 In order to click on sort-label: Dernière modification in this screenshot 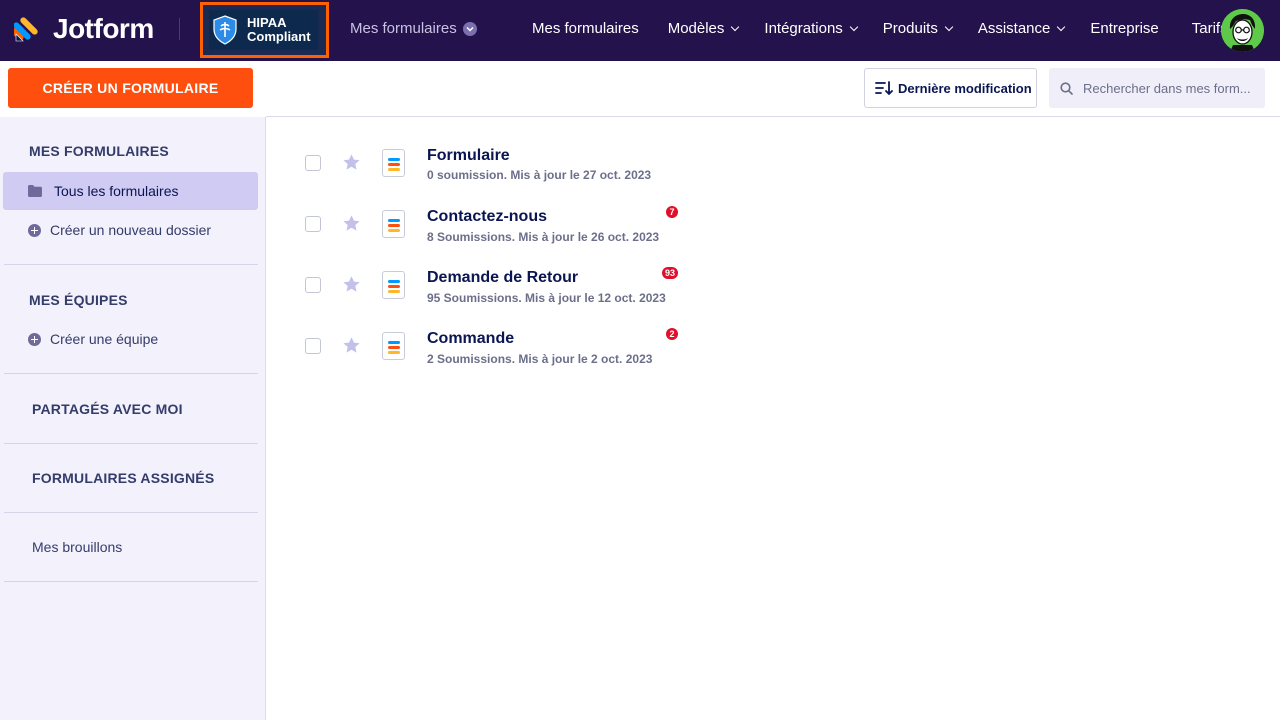, I will do `click(965, 88)`.